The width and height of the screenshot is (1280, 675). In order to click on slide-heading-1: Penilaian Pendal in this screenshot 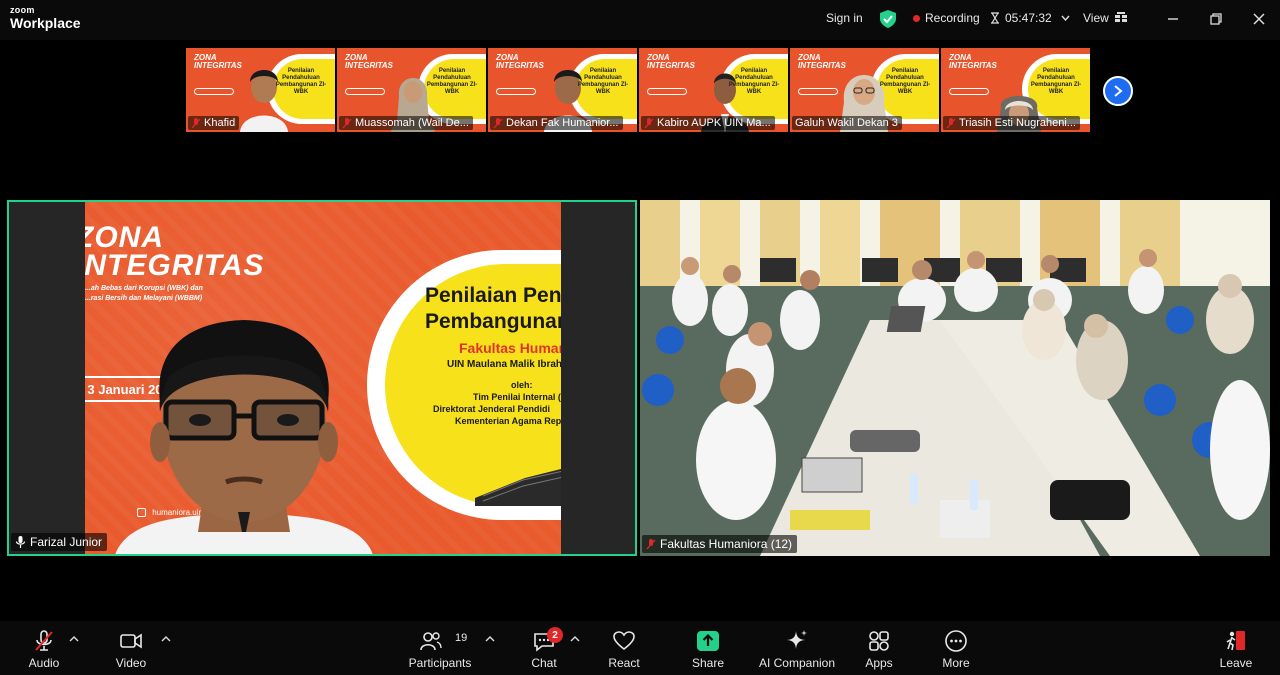, I will do `click(493, 295)`.